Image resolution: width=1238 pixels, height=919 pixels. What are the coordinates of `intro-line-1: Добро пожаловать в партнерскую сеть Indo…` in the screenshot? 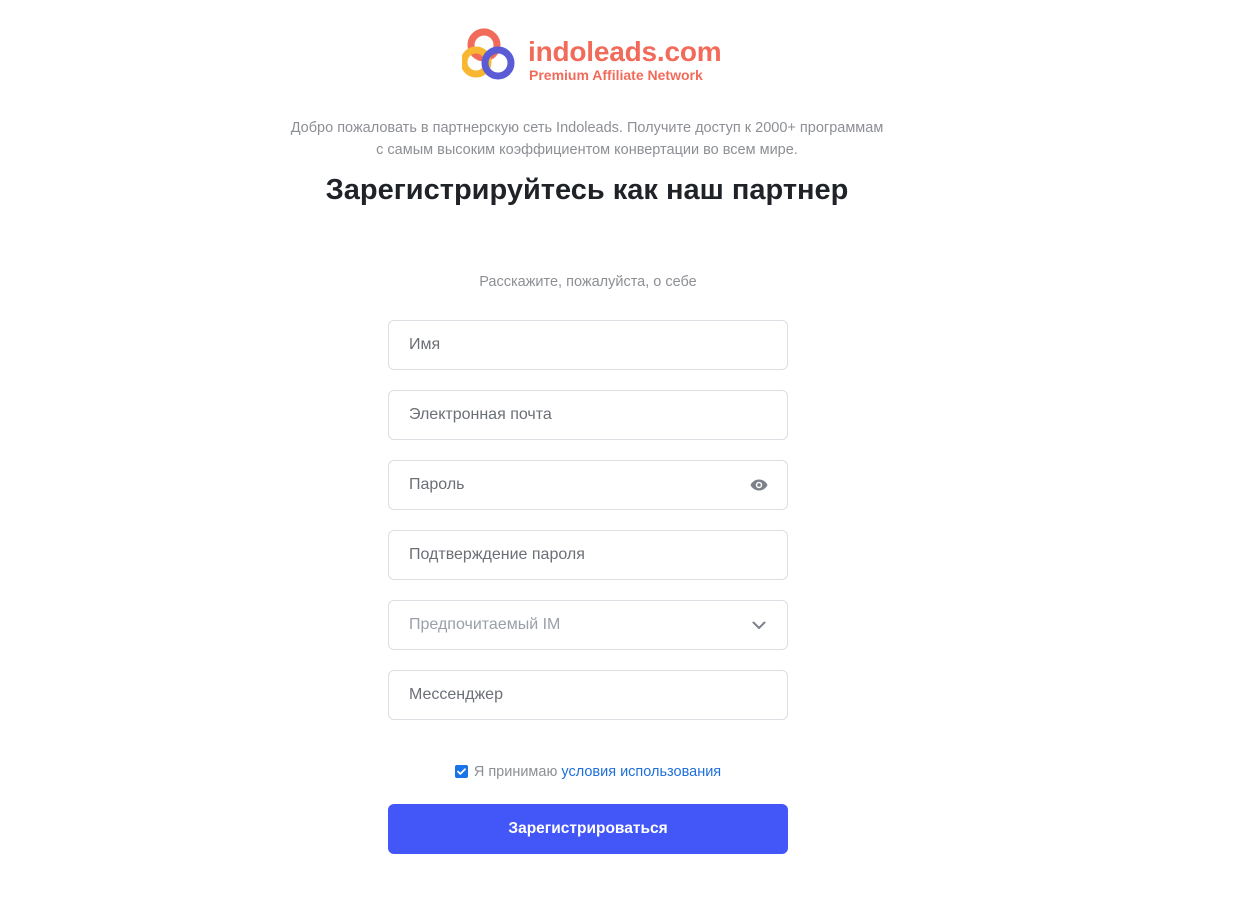 It's located at (587, 128).